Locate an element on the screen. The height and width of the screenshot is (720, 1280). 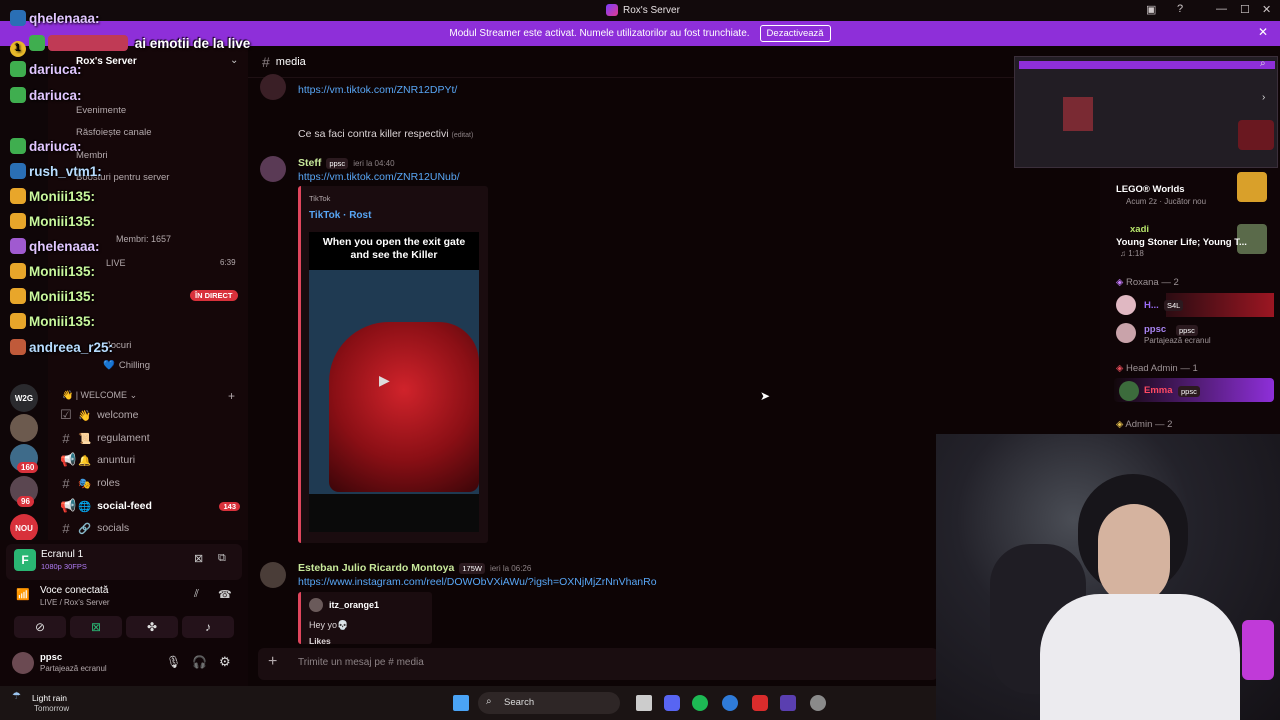
headphones-icon: 🎧 is located at coordinates (199, 662).